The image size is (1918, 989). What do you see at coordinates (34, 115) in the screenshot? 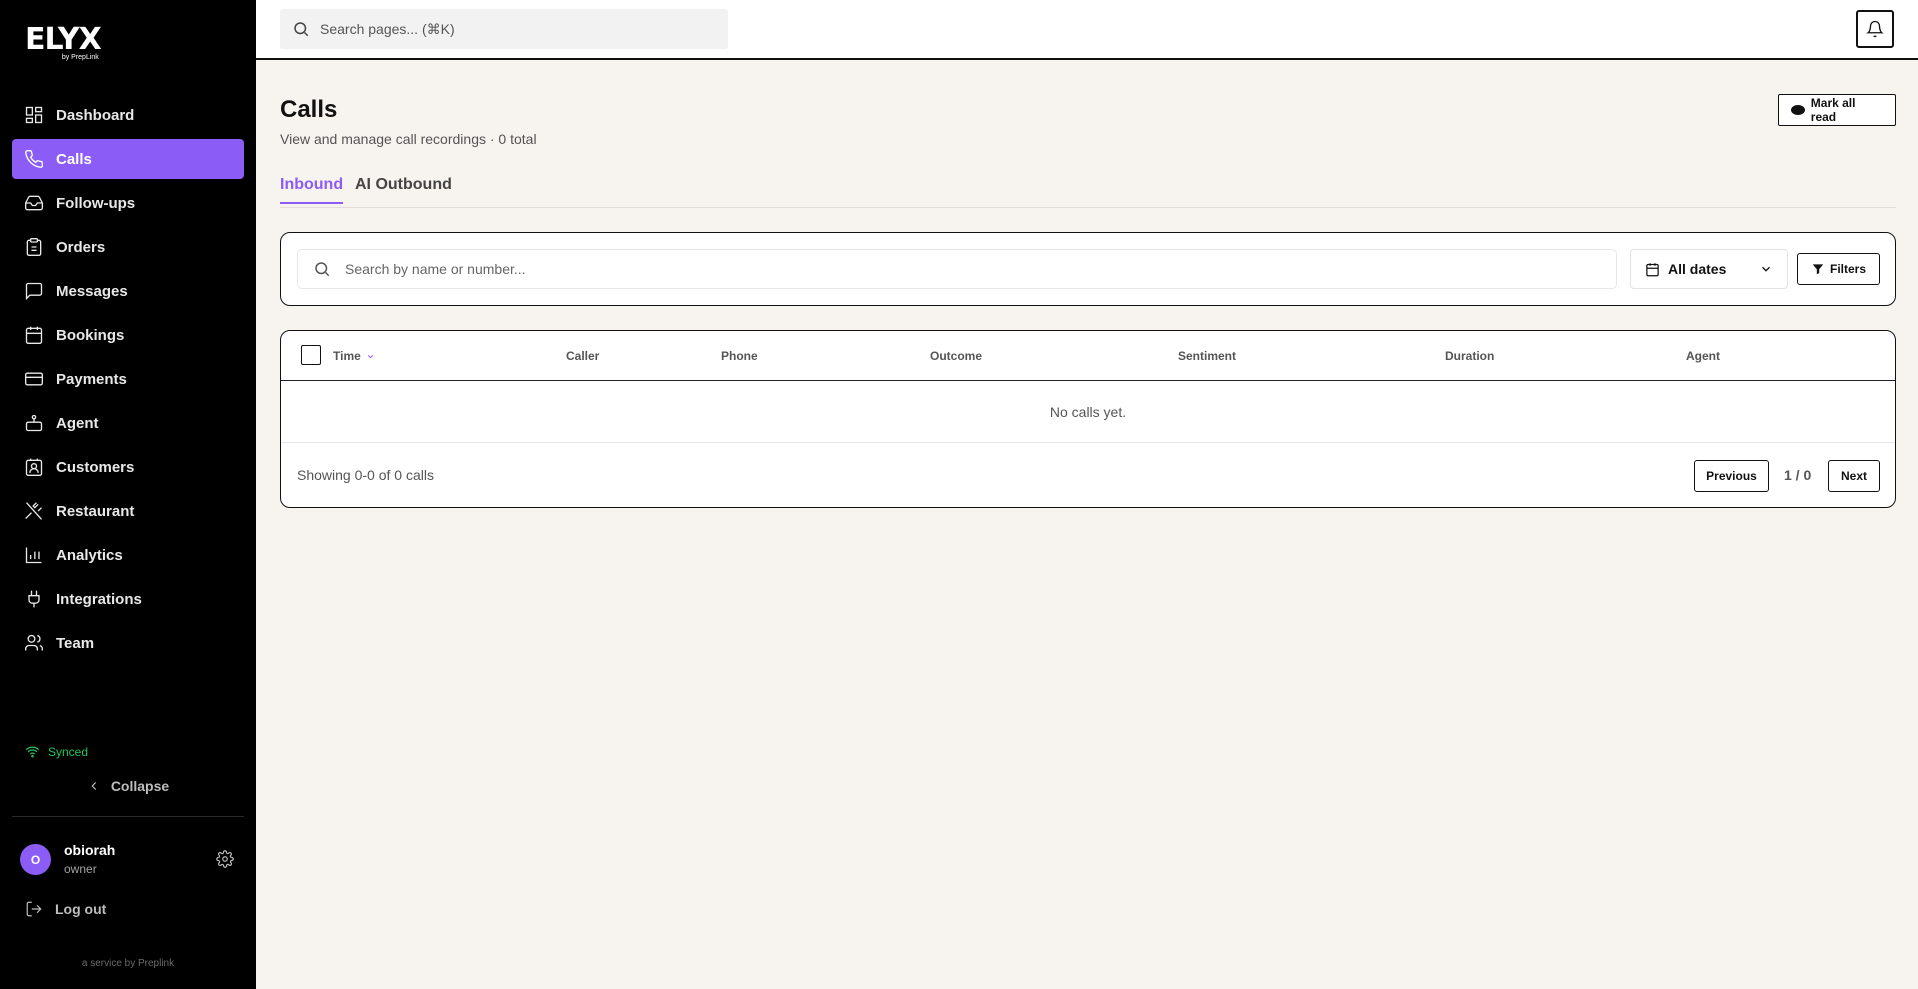
I see `dashboard-icon` at bounding box center [34, 115].